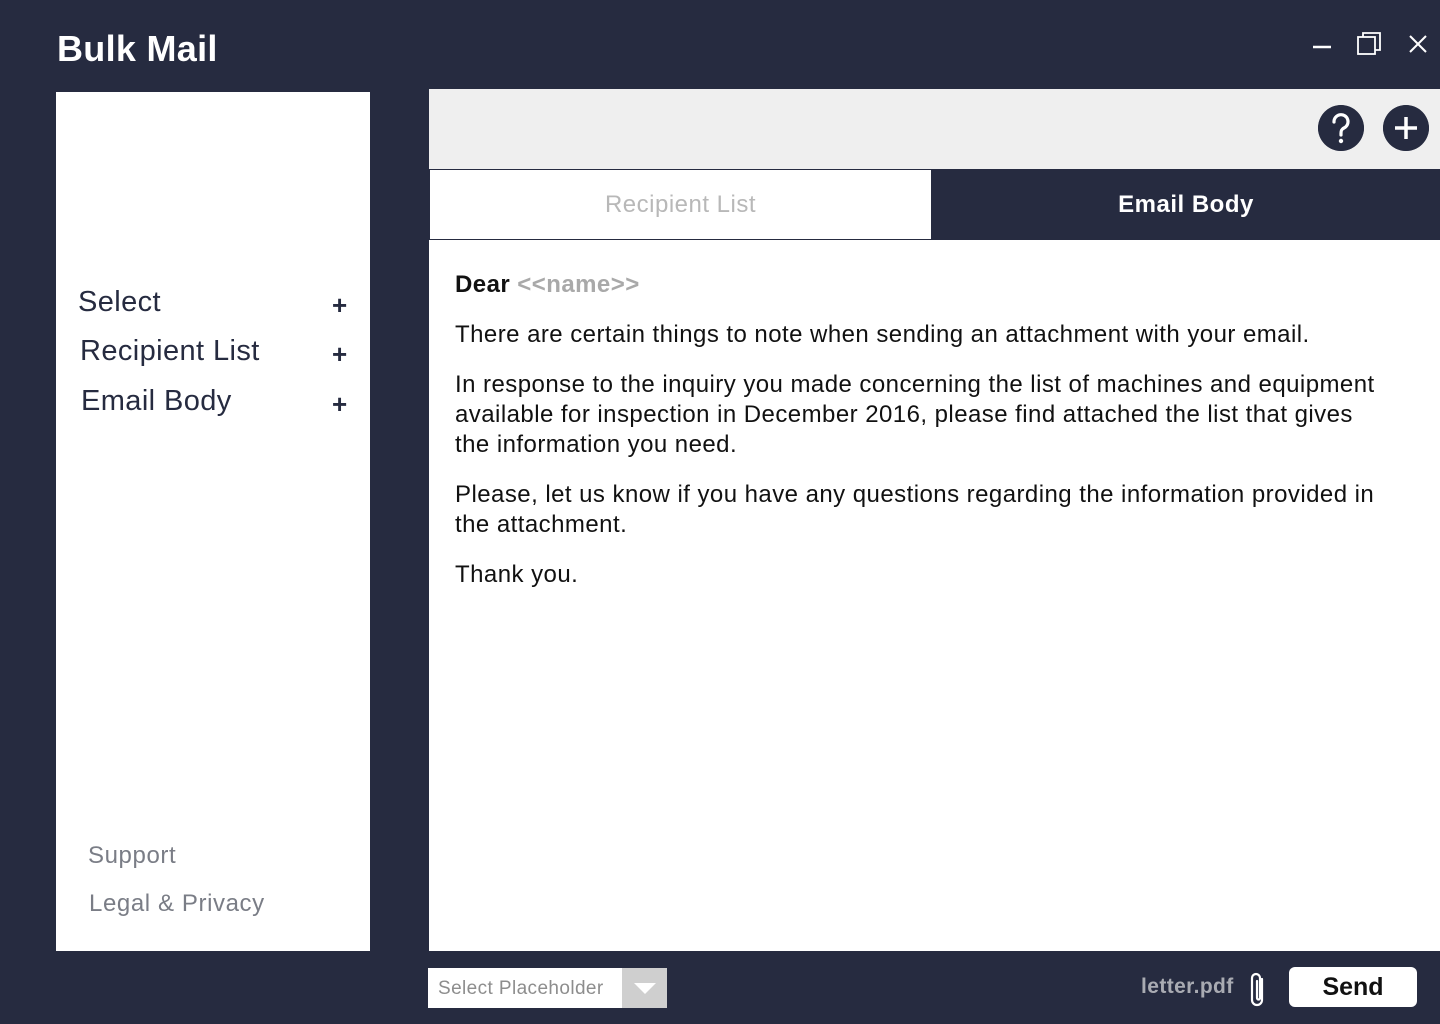  What do you see at coordinates (1369, 44) in the screenshot?
I see `restore-icon` at bounding box center [1369, 44].